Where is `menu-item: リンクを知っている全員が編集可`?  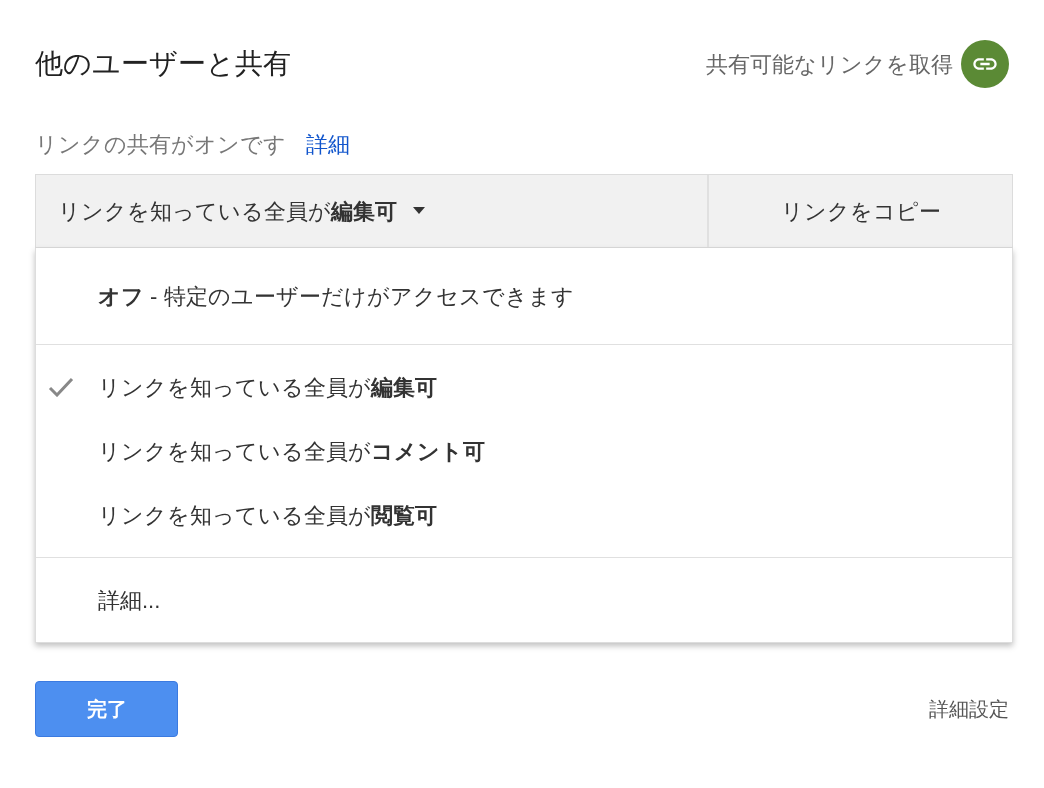 menu-item: リンクを知っている全員が編集可 is located at coordinates (524, 387).